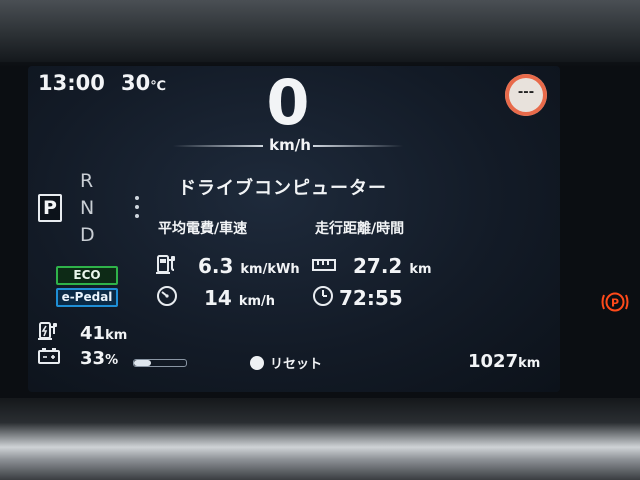 The height and width of the screenshot is (480, 640). Describe the element at coordinates (87, 235) in the screenshot. I see `gear-d: D` at that location.